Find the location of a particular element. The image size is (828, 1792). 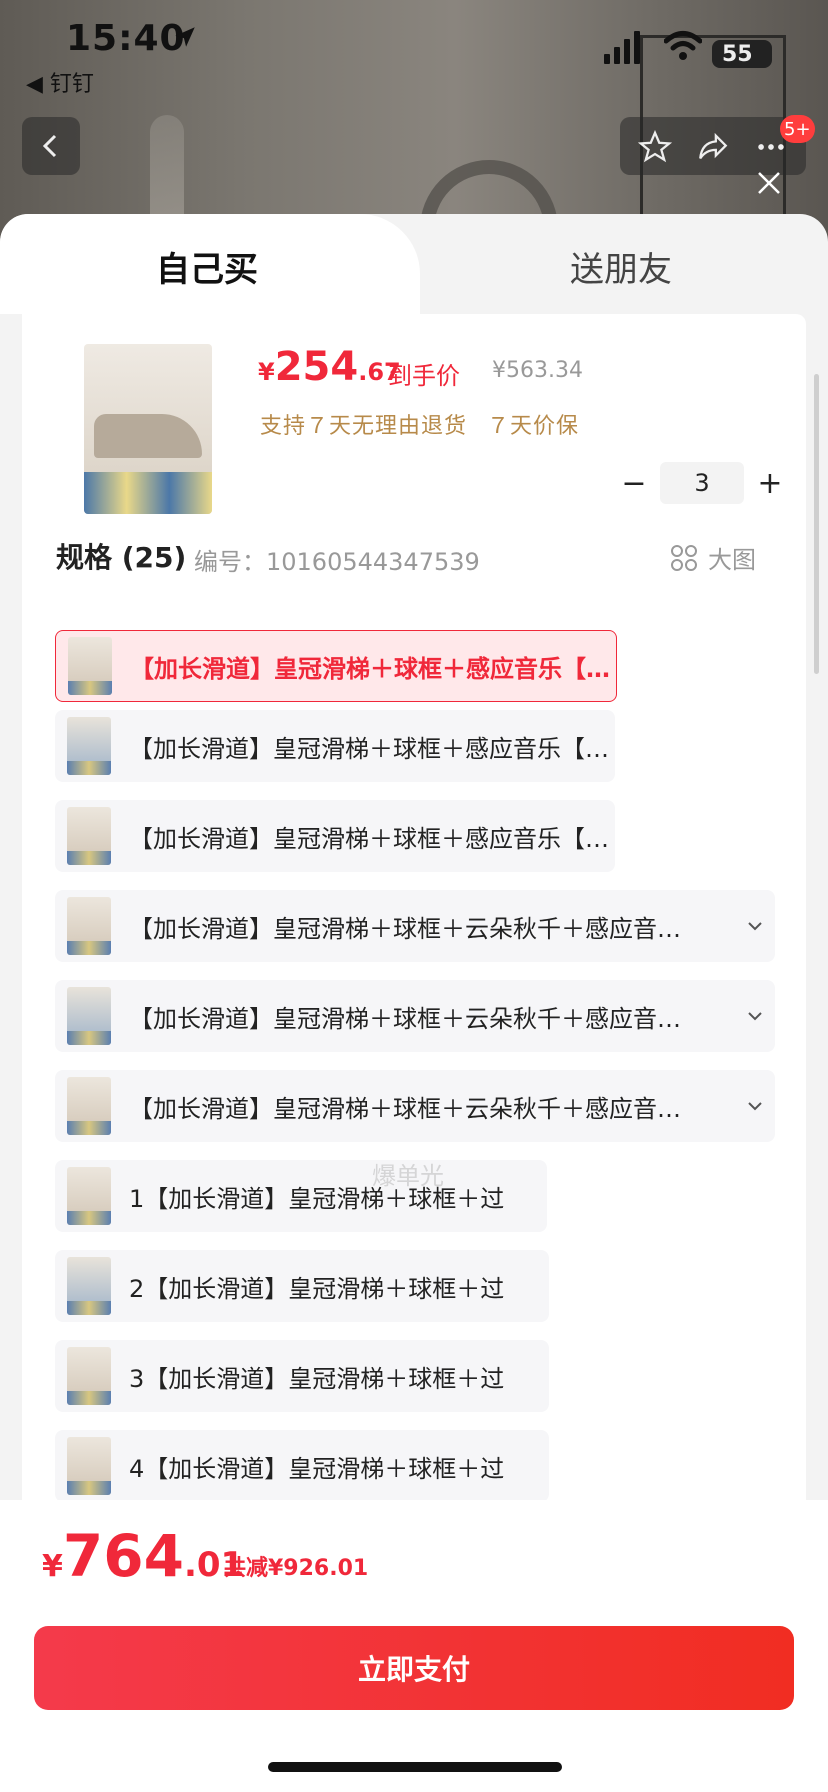

spec-option: 3【加长滑道】皇冠滑梯＋球框＋过 is located at coordinates (302, 1376).